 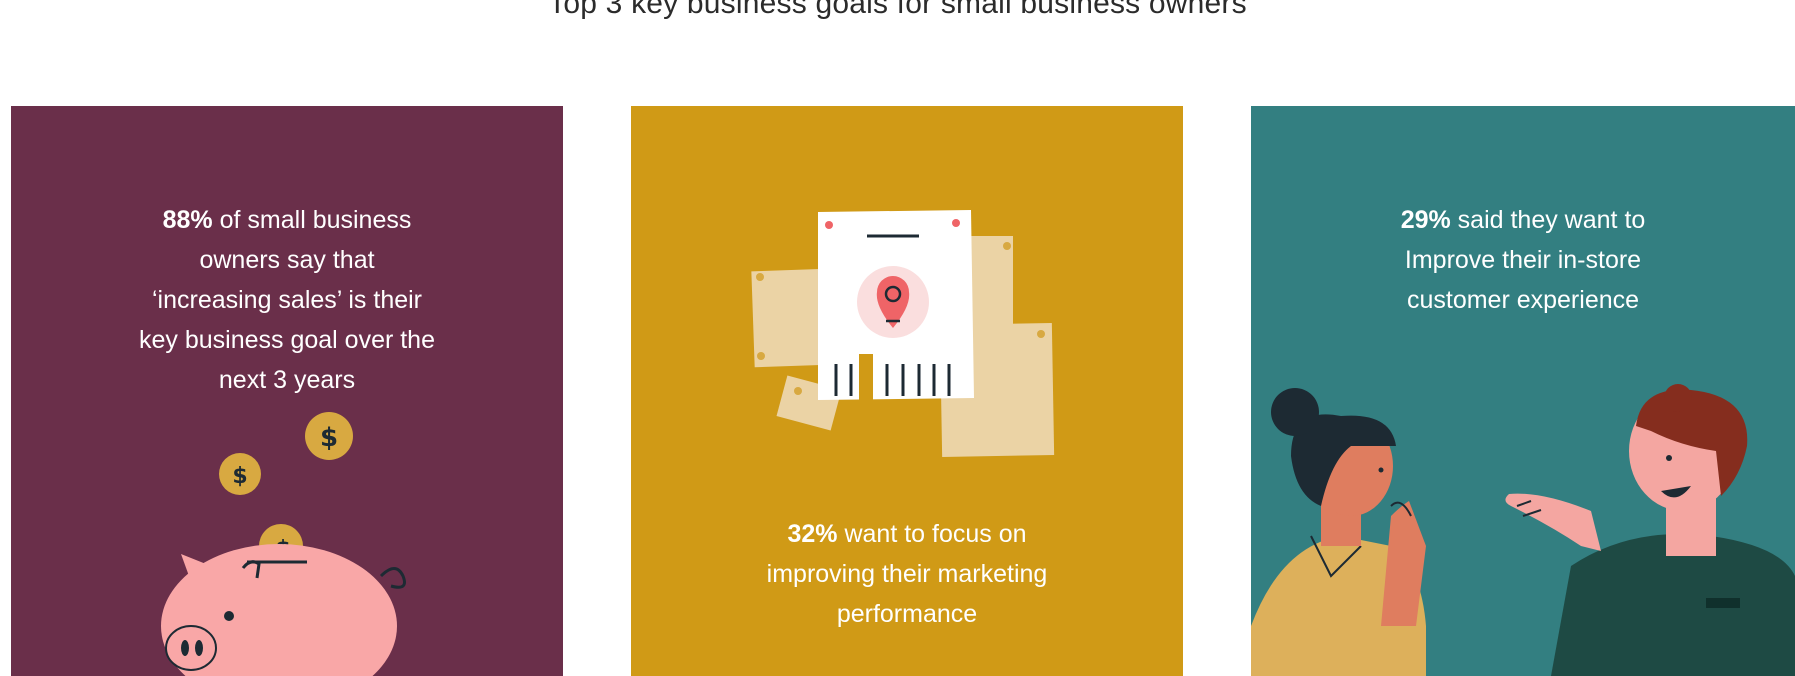 What do you see at coordinates (812, 534) in the screenshot?
I see `stat-percentage: 32%` at bounding box center [812, 534].